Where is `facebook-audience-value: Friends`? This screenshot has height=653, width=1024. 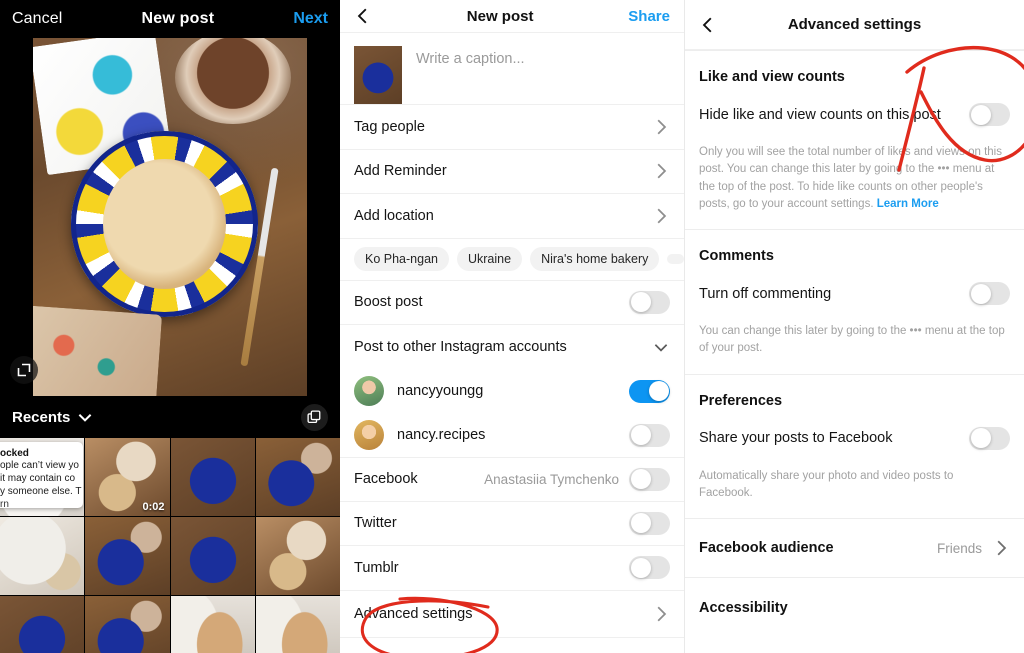
facebook-audience-value: Friends is located at coordinates (959, 548).